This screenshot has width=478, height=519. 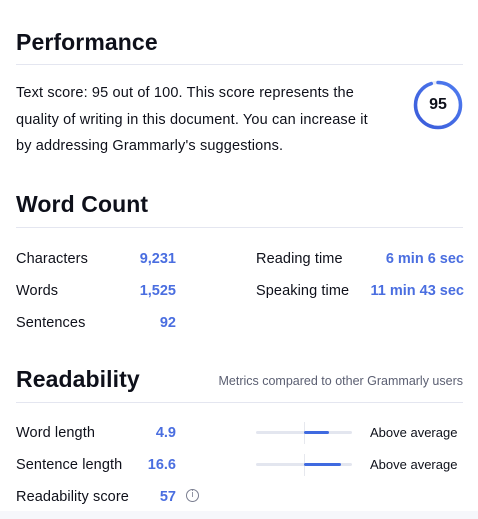 What do you see at coordinates (414, 432) in the screenshot?
I see `word-length-comparison: Above average` at bounding box center [414, 432].